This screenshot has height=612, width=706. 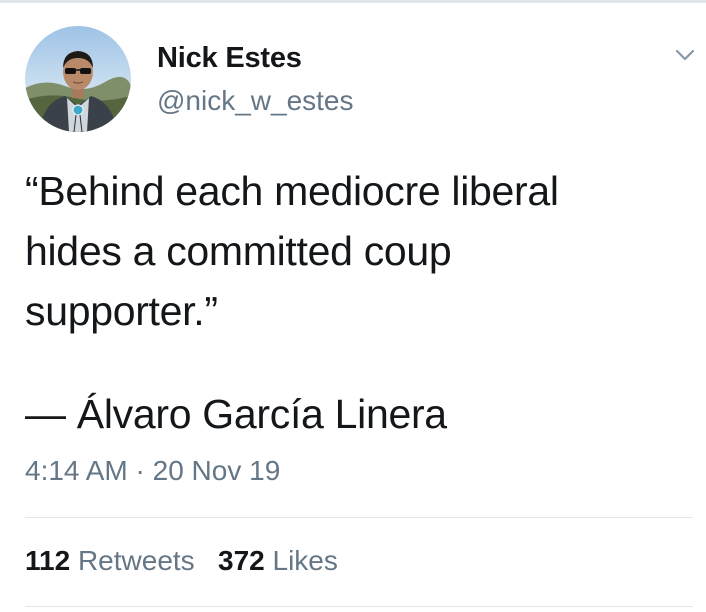 I want to click on author-display-name: Nick Estes, so click(x=229, y=58).